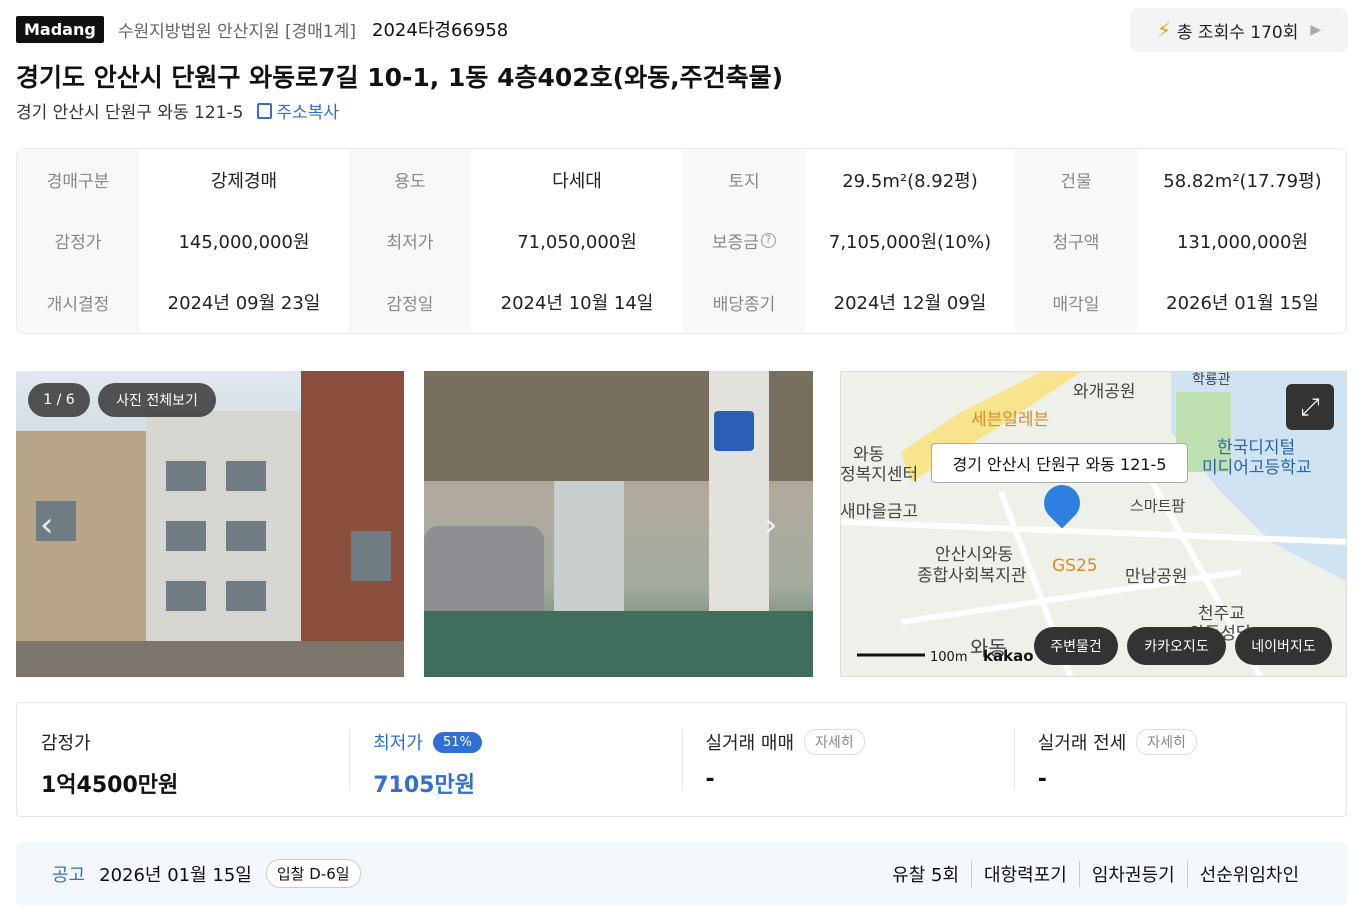  What do you see at coordinates (59, 400) in the screenshot?
I see `photo-counter: 1 / 6` at bounding box center [59, 400].